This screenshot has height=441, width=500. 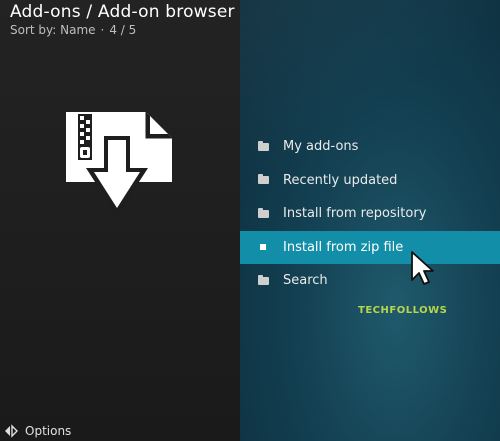 I want to click on menu-item-install-from-repository: Install from repository, so click(x=370, y=214).